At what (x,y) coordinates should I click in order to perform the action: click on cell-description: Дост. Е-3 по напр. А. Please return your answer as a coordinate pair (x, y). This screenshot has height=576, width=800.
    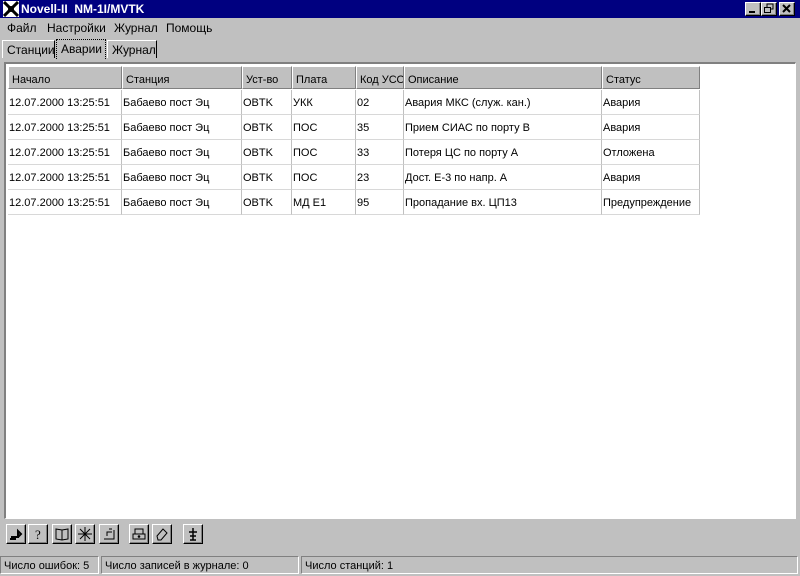
    Looking at the image, I should click on (503, 177).